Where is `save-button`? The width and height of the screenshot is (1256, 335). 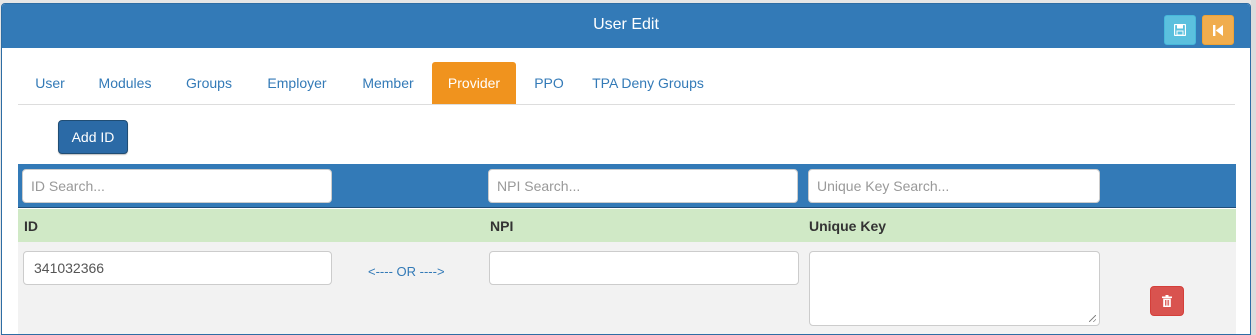 save-button is located at coordinates (1180, 30).